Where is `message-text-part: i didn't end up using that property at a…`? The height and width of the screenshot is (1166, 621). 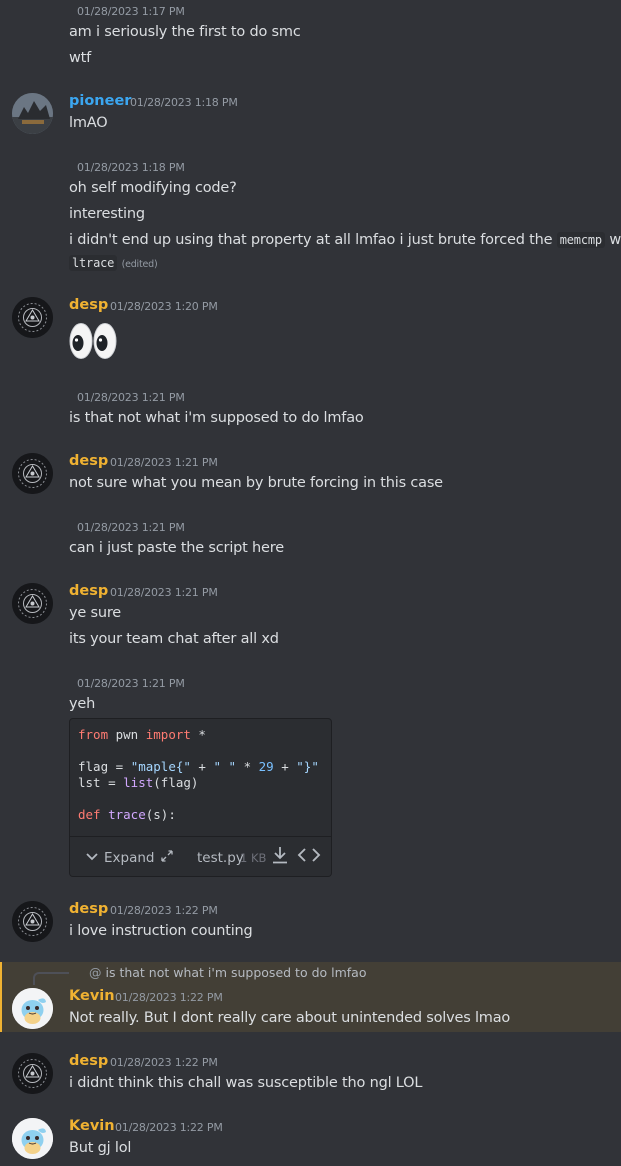
message-text-part: i didn't end up using that property at a… is located at coordinates (313, 240).